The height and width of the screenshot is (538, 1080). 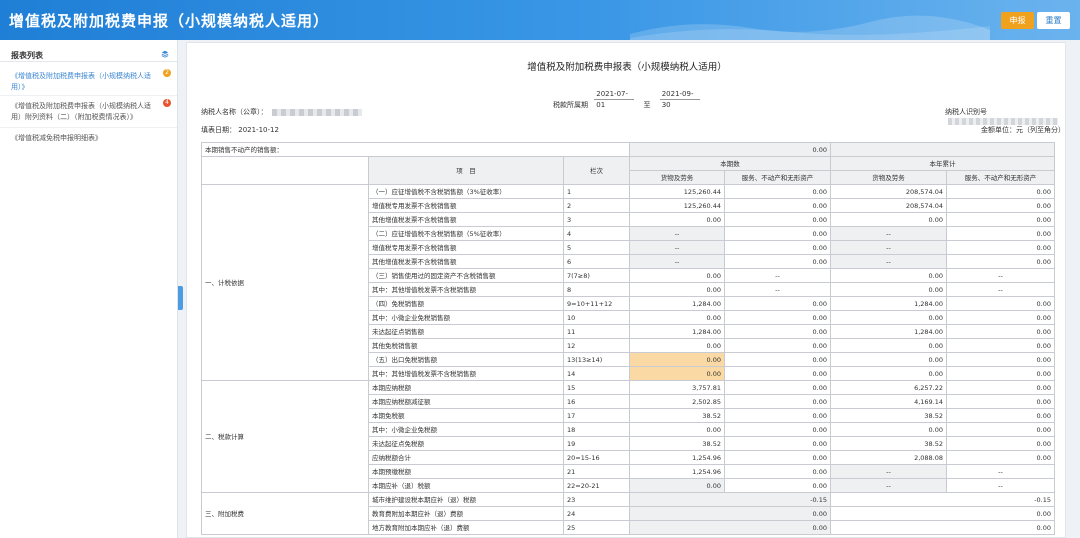 What do you see at coordinates (596, 205) in the screenshot?
I see `row-col: 2` at bounding box center [596, 205].